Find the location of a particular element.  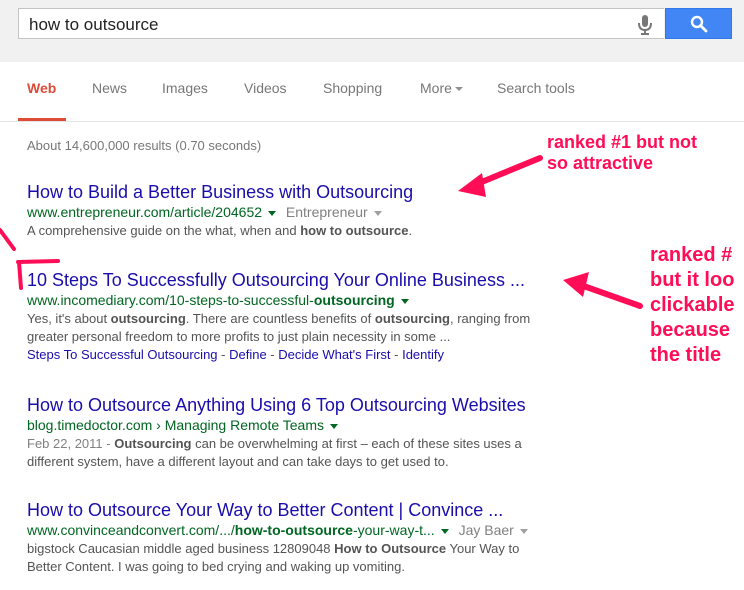

result-url-text: www.entrepreneur.com/article/204652 is located at coordinates (145, 212).